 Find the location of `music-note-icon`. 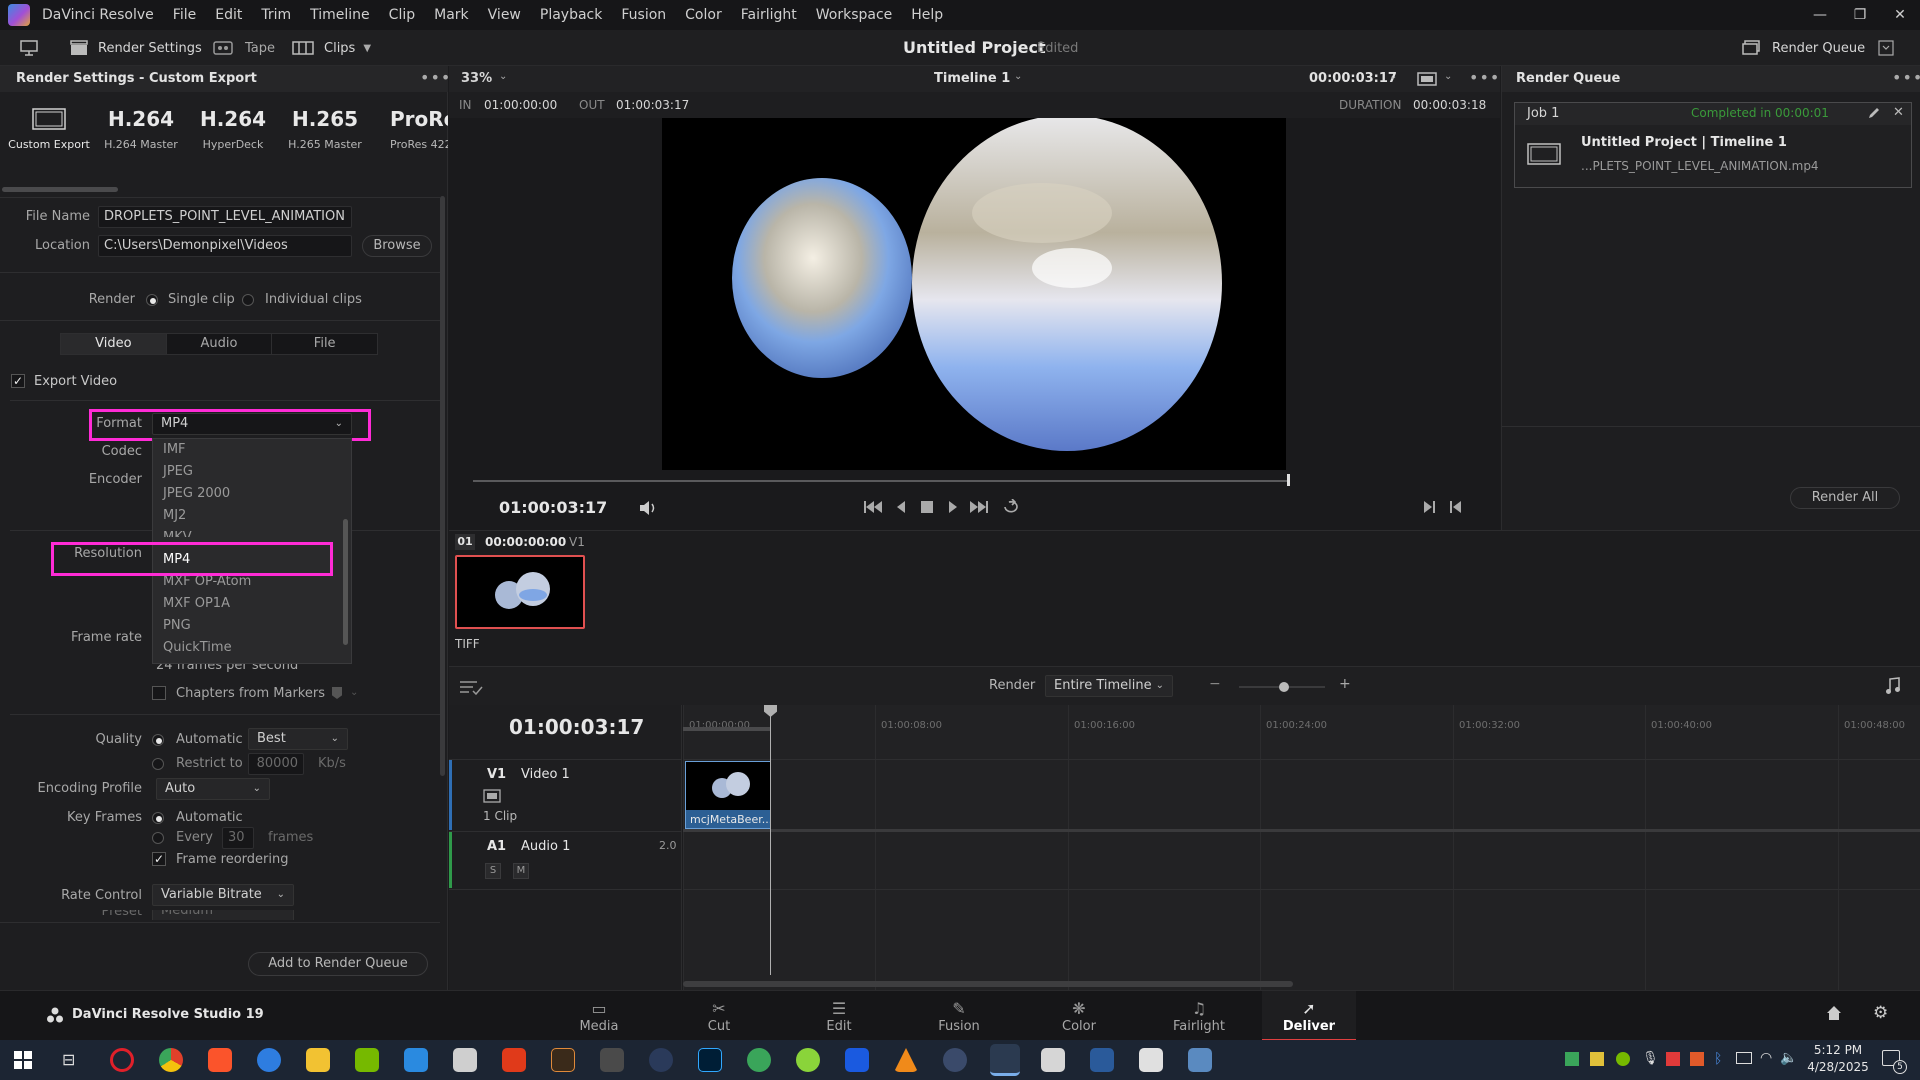

music-note-icon is located at coordinates (1893, 686).